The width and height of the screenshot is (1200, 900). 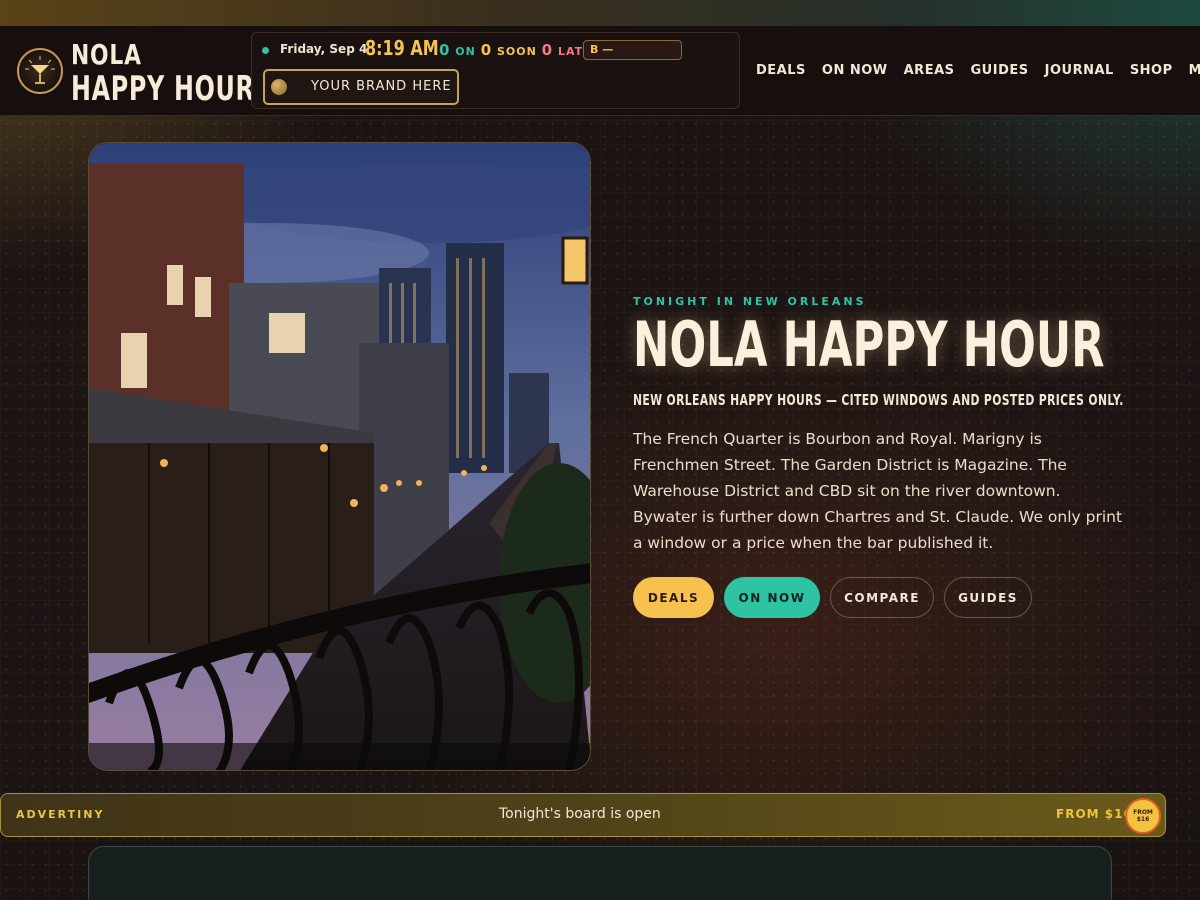 I want to click on top-accent-strip, so click(x=600, y=13).